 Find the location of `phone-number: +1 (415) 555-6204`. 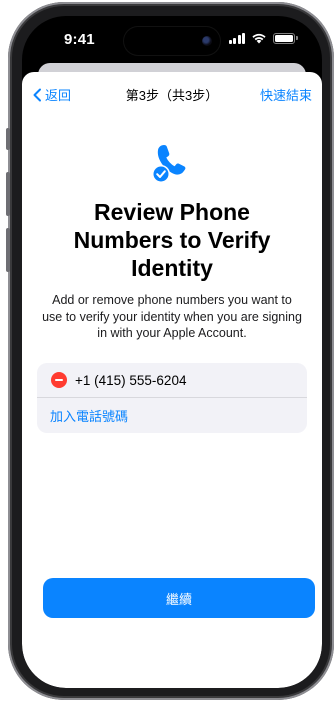

phone-number: +1 (415) 555-6204 is located at coordinates (131, 380).